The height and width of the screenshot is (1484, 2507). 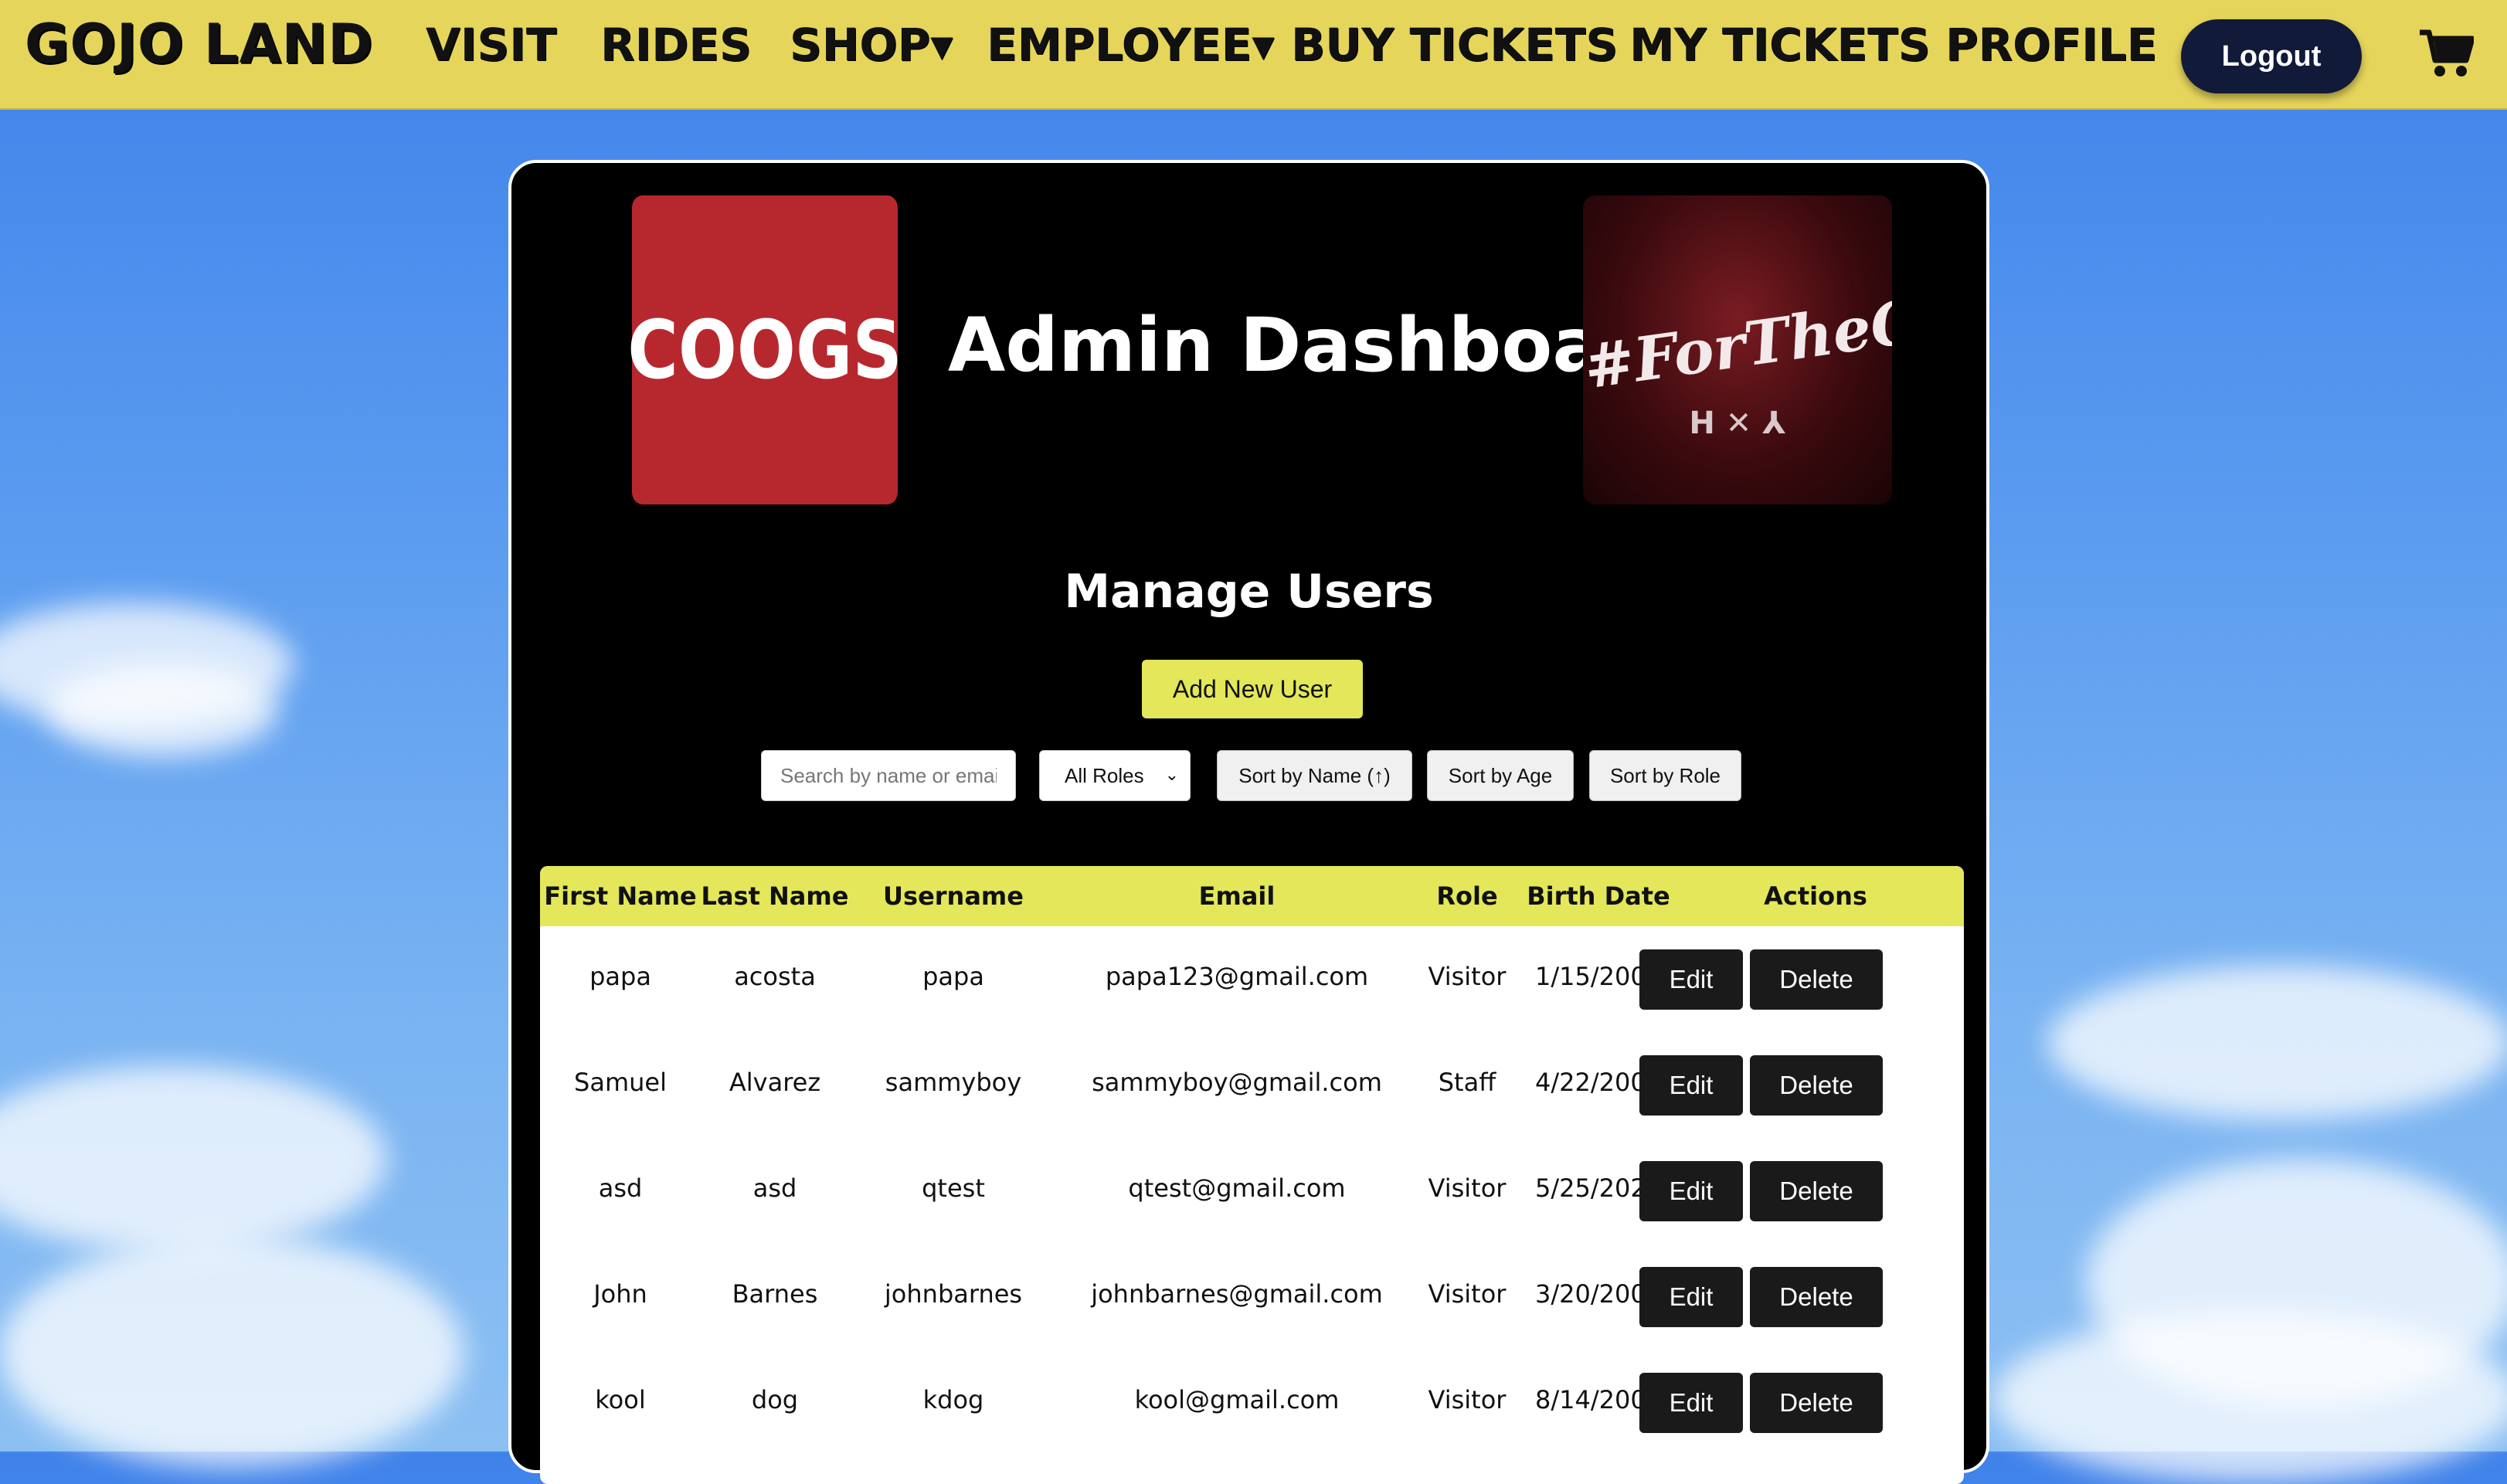 What do you see at coordinates (764, 349) in the screenshot?
I see `coogs-logo: COOGS` at bounding box center [764, 349].